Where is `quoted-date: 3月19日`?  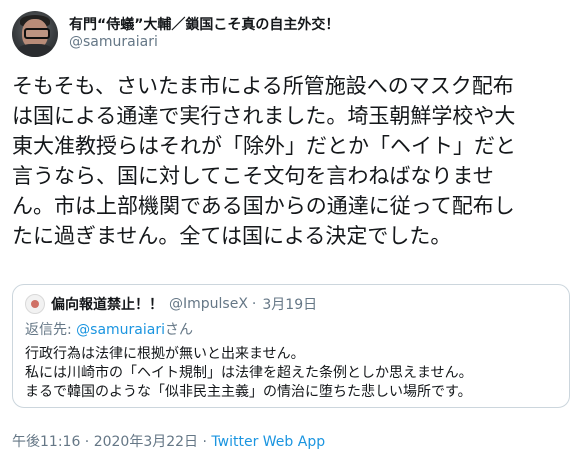 quoted-date: 3月19日 is located at coordinates (290, 305).